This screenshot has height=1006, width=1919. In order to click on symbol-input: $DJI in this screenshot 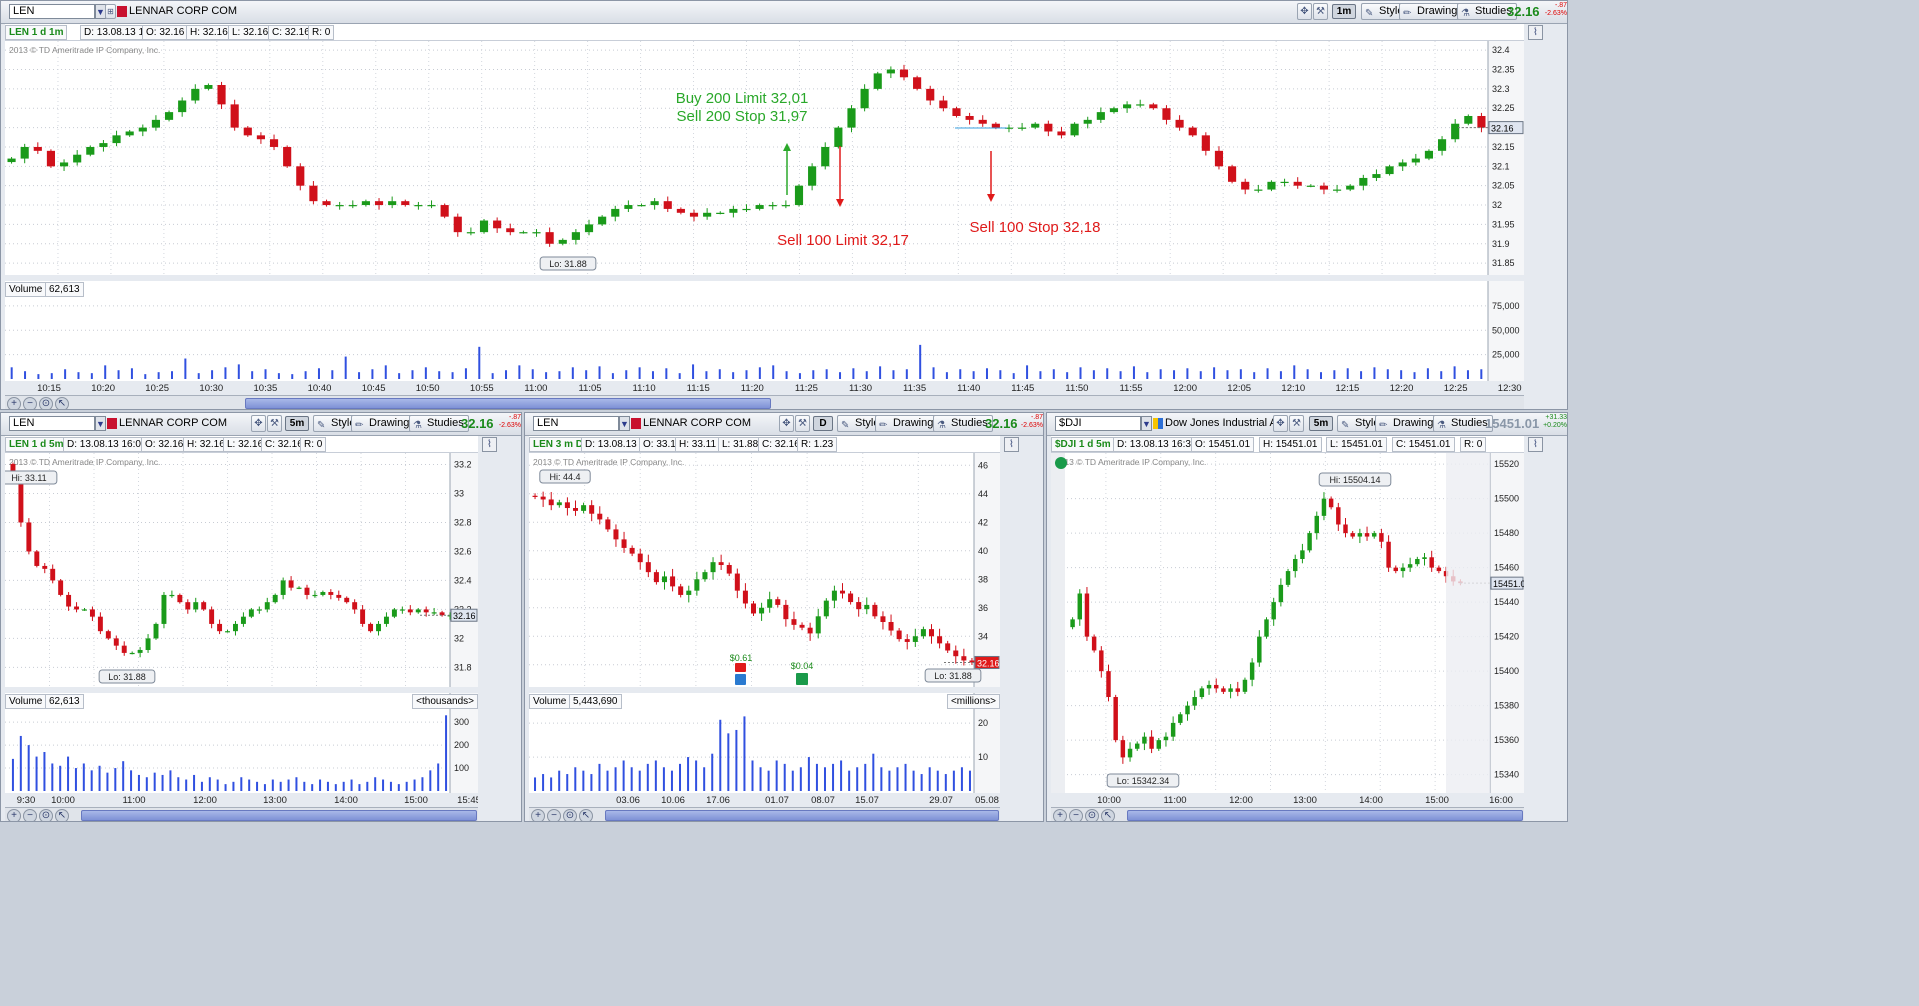, I will do `click(1098, 423)`.